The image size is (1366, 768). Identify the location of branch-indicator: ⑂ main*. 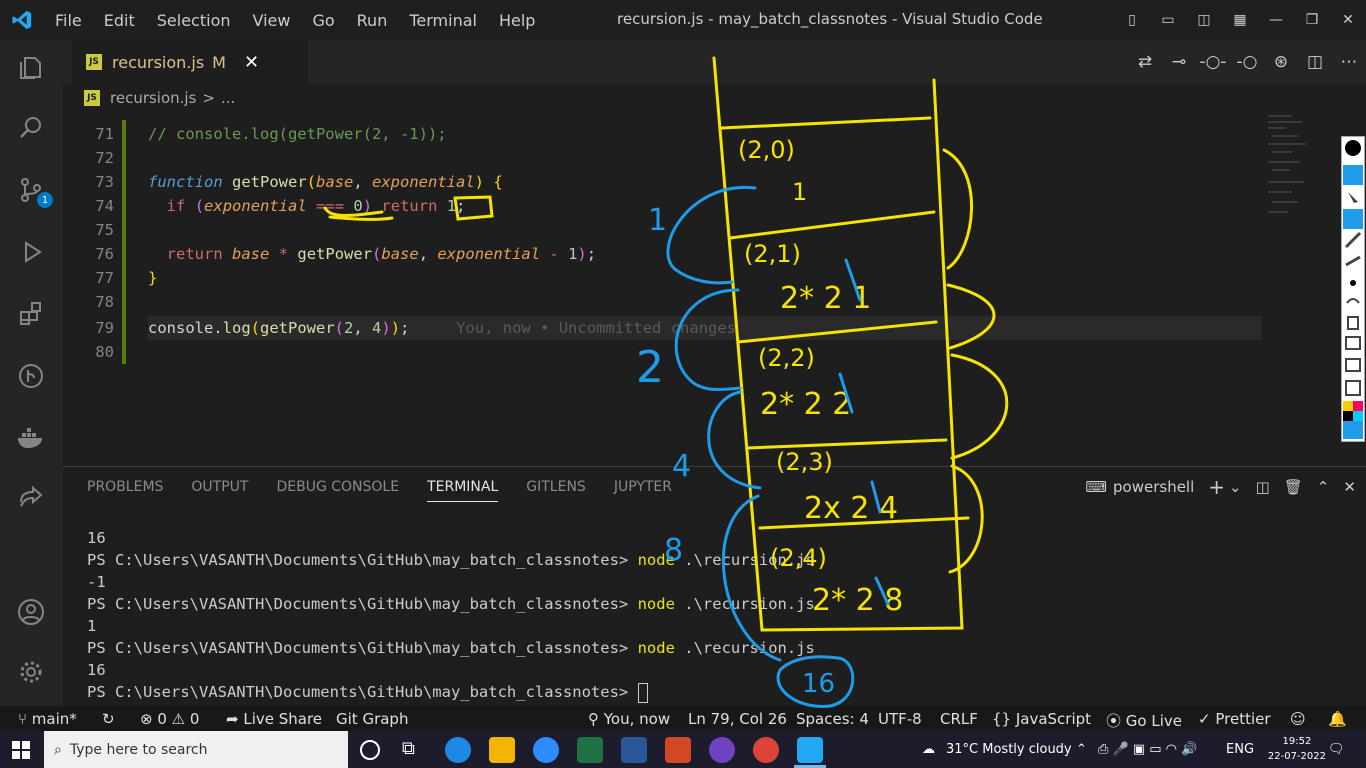
(47, 719).